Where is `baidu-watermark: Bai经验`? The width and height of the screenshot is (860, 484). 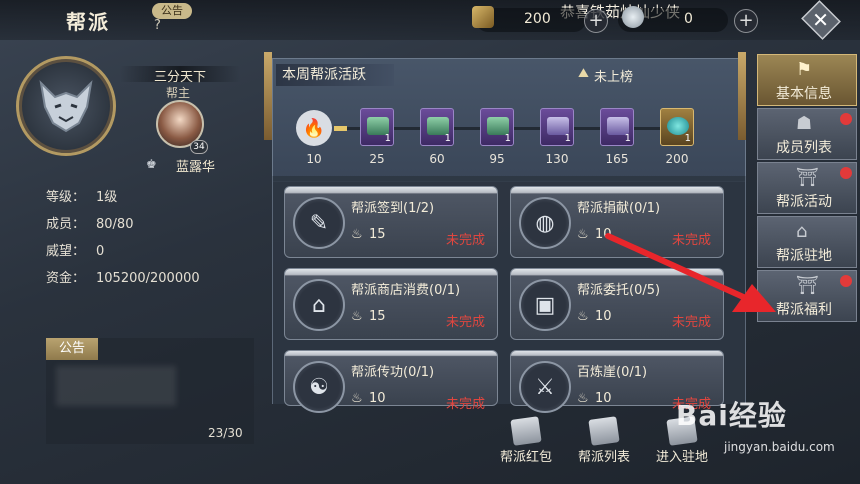
baidu-watermark: Bai经验 is located at coordinates (731, 415).